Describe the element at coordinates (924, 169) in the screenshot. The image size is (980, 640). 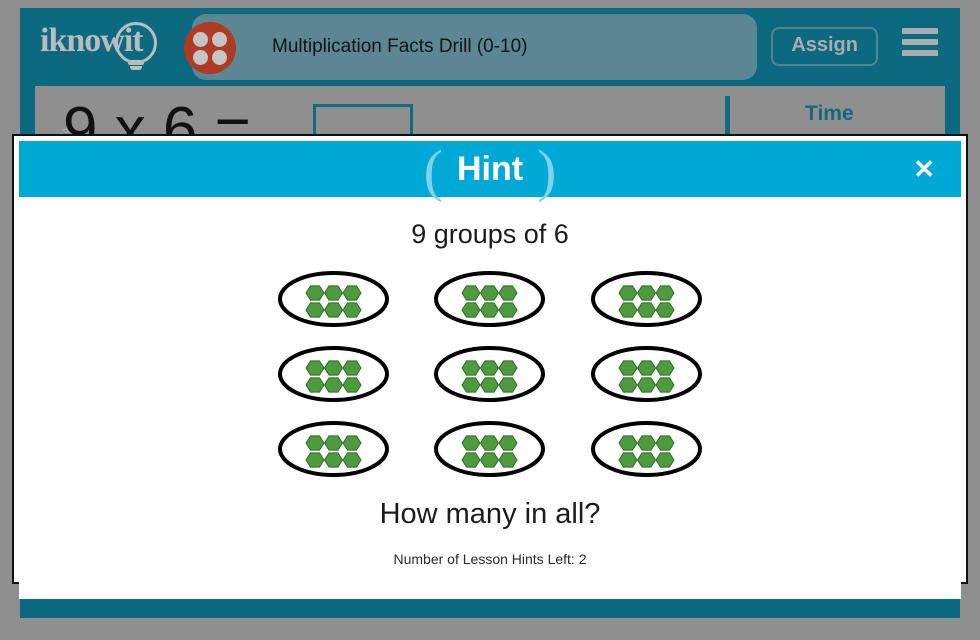
I see `close-icon: ✕` at that location.